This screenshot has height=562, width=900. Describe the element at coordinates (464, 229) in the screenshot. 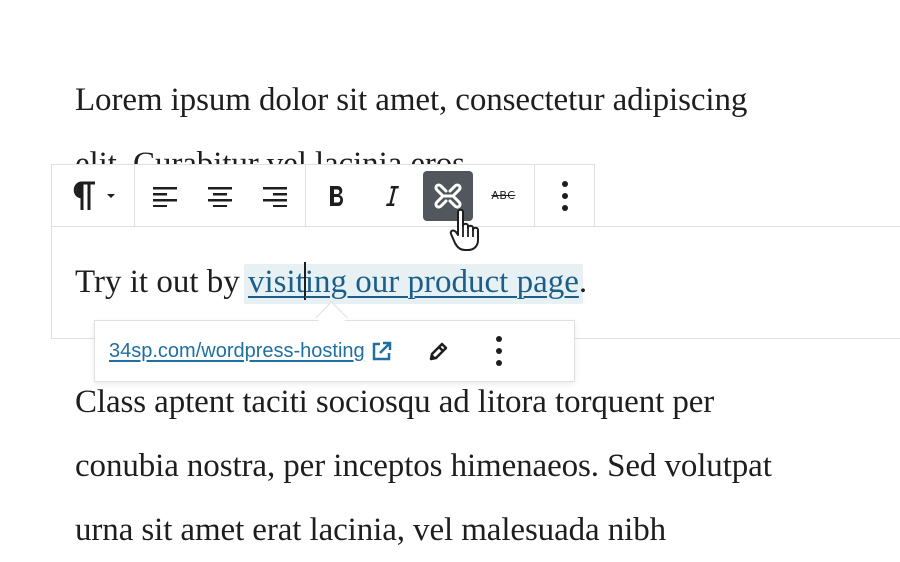

I see `hand-pointer-cursor-icon` at that location.